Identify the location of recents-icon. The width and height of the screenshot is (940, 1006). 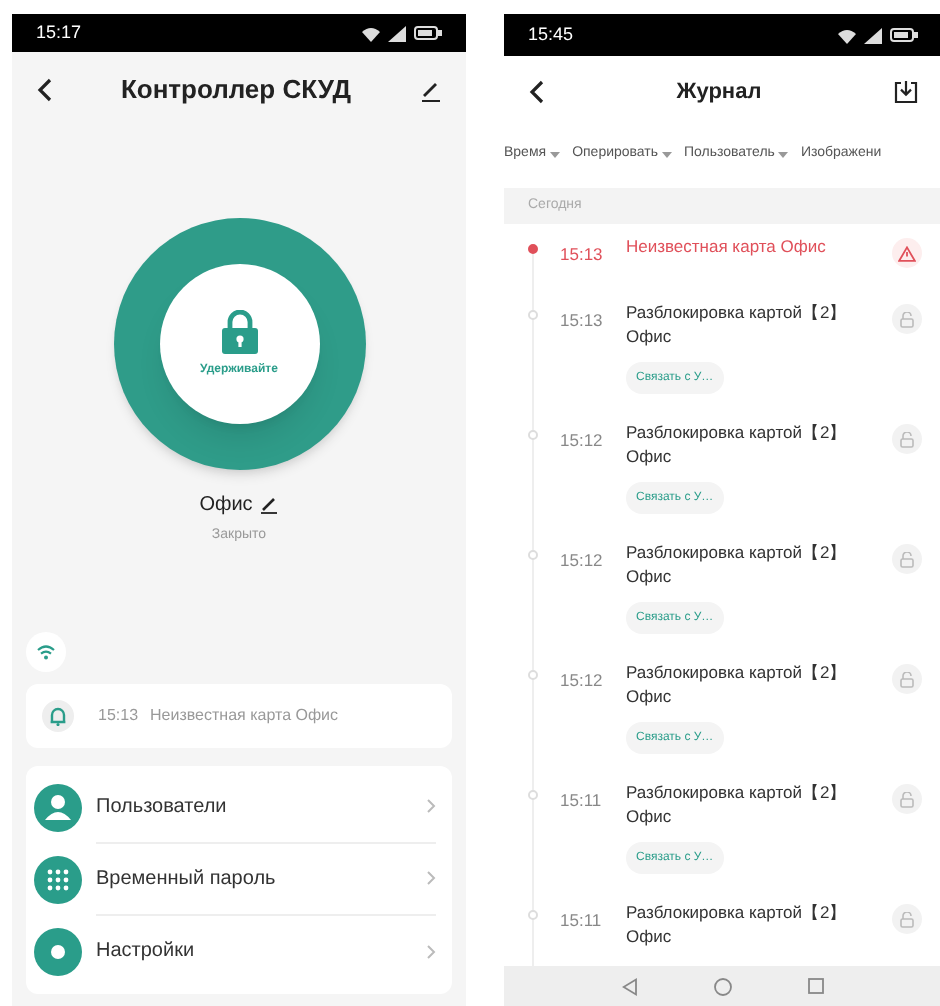
(816, 986).